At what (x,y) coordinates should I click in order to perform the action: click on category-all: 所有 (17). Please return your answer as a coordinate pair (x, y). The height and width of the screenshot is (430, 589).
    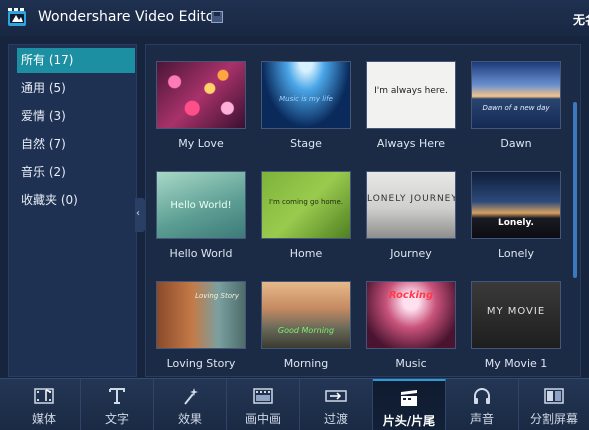
    Looking at the image, I should click on (76, 60).